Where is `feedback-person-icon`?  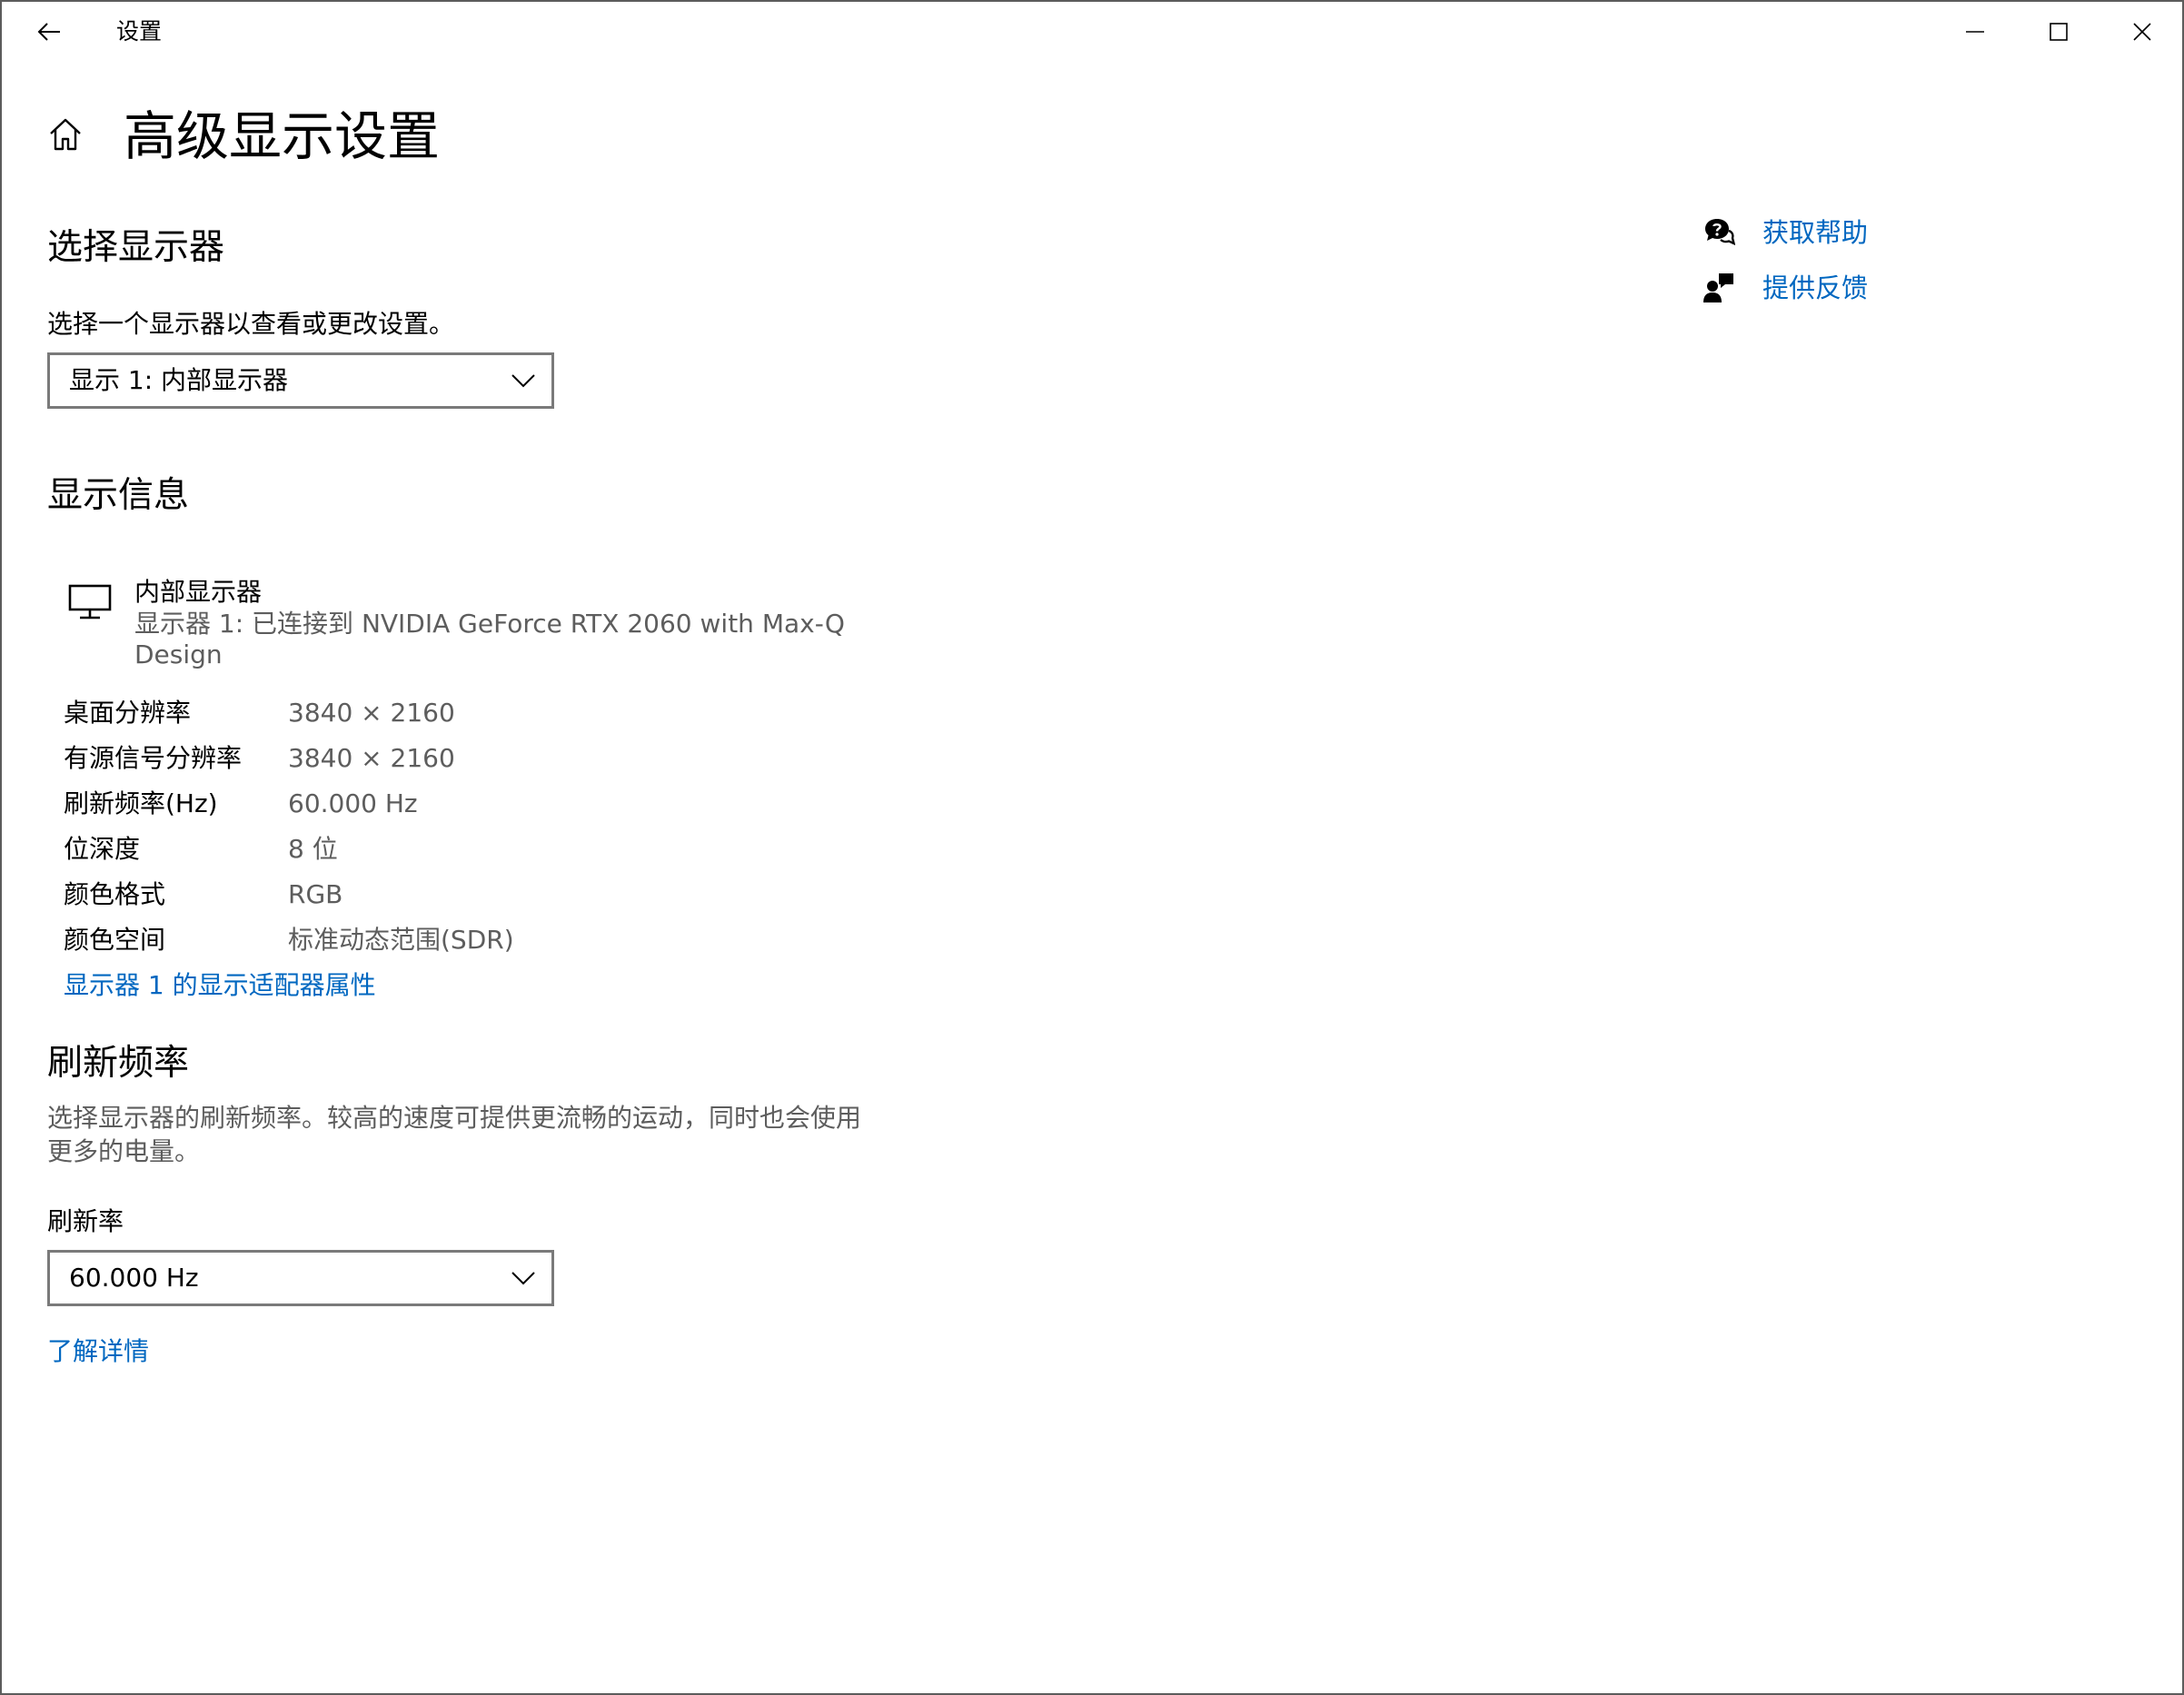
feedback-person-icon is located at coordinates (1718, 287).